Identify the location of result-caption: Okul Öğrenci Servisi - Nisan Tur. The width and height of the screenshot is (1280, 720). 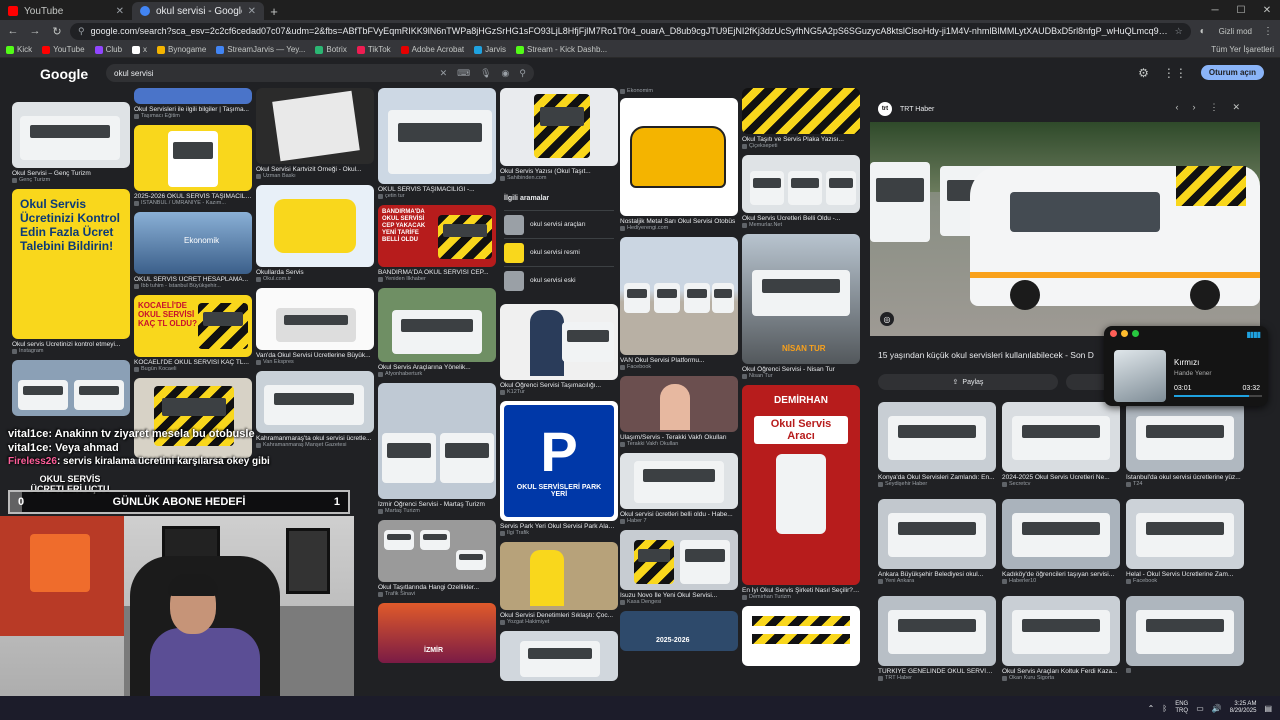
(801, 369).